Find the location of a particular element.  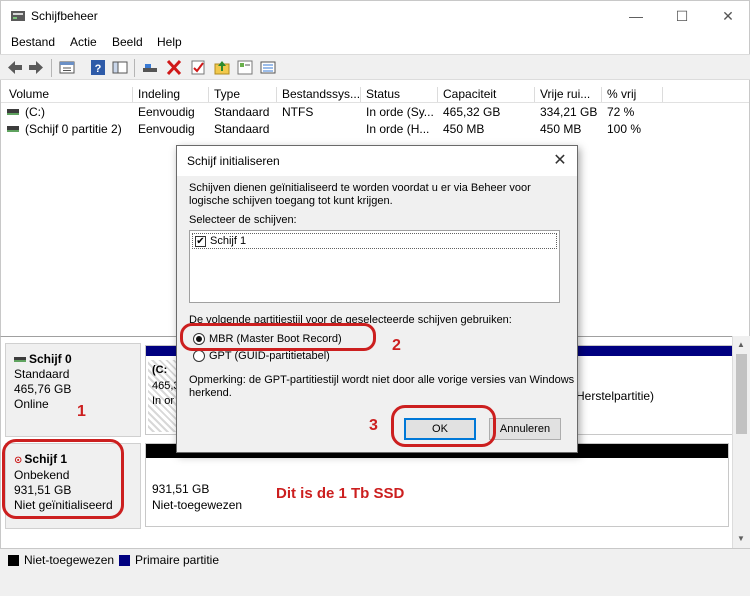

disk1-partitions: 931,51 GB Niet-toegewezen is located at coordinates (437, 485).